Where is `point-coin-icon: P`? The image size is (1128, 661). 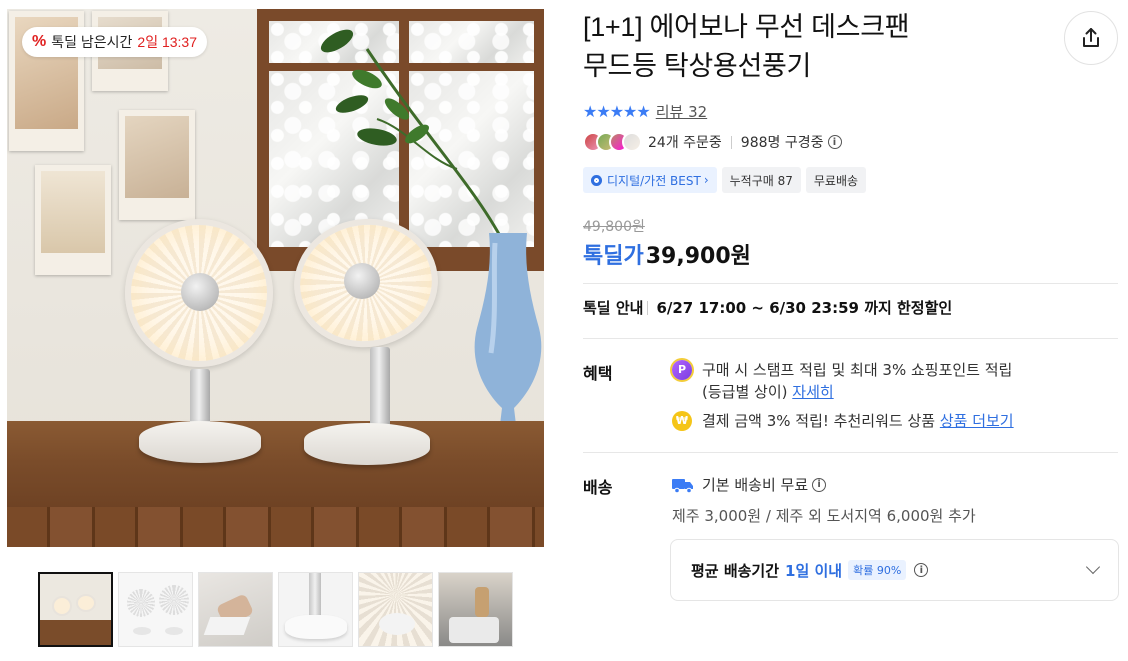
point-coin-icon: P is located at coordinates (682, 370).